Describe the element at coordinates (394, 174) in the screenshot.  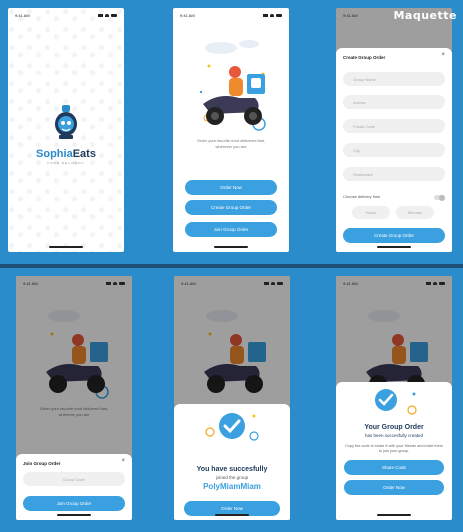
I see `restaurant-field: Restaurant` at that location.